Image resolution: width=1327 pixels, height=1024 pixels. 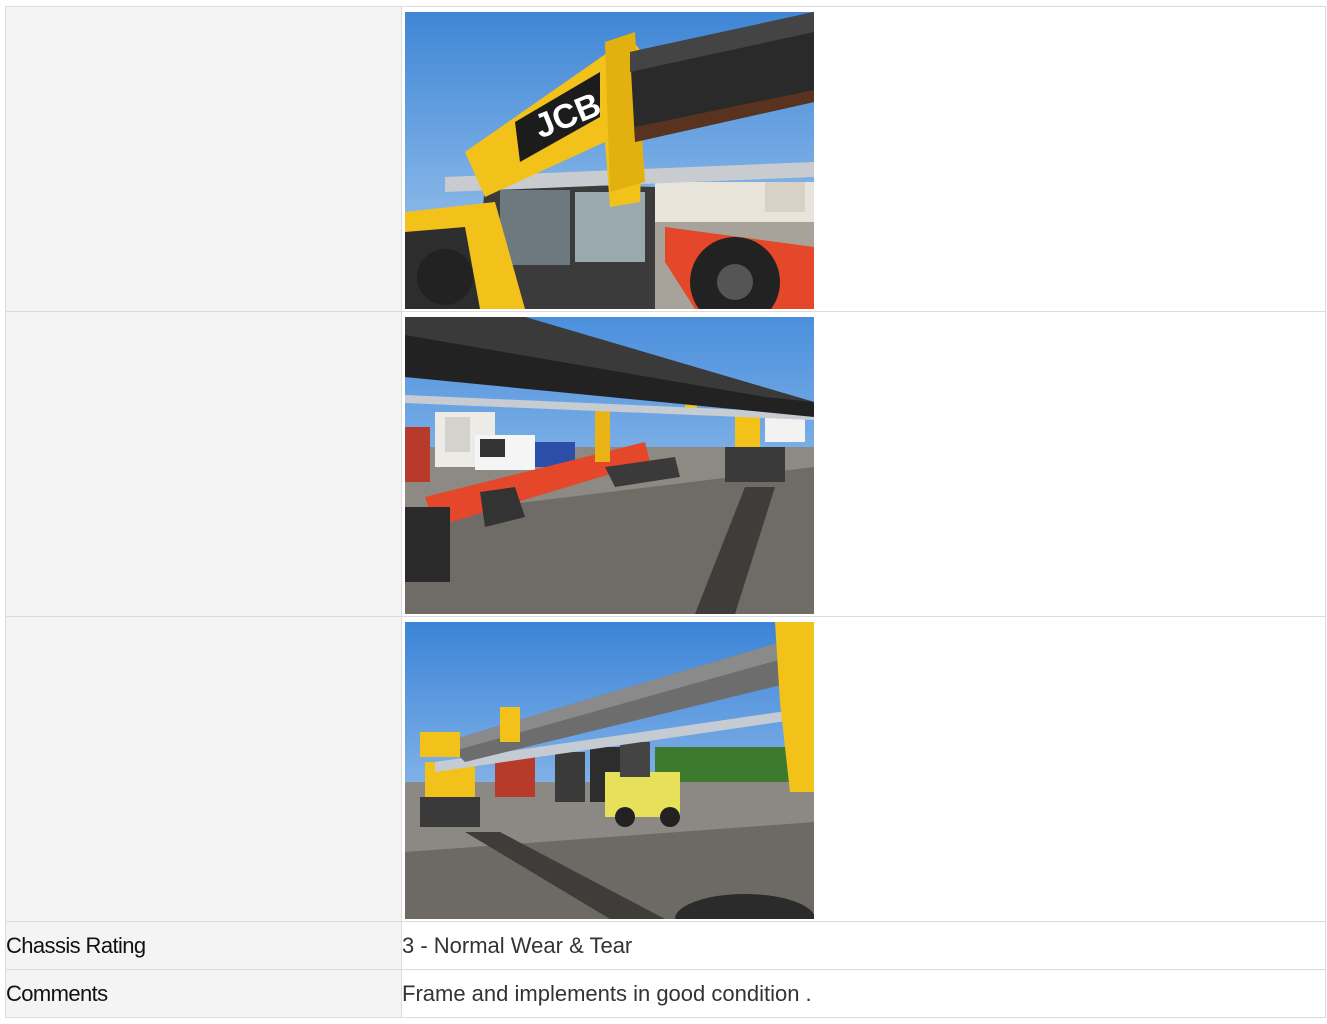 I want to click on comments-label: Comments, so click(x=203, y=993).